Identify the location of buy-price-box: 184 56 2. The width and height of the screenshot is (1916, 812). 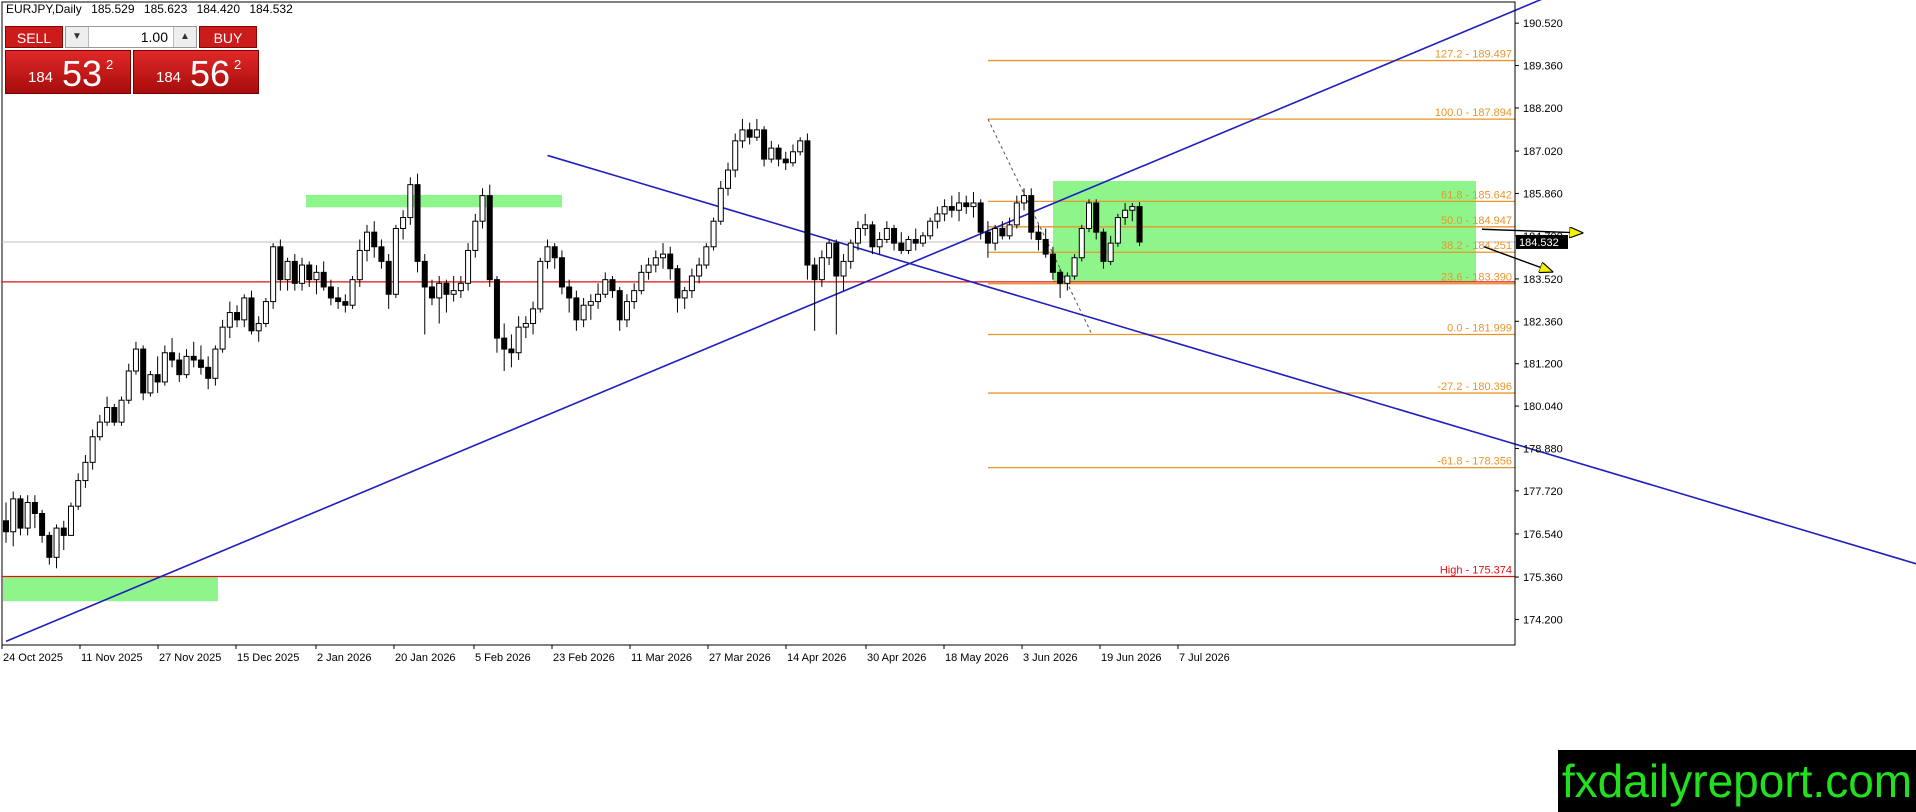
(196, 72).